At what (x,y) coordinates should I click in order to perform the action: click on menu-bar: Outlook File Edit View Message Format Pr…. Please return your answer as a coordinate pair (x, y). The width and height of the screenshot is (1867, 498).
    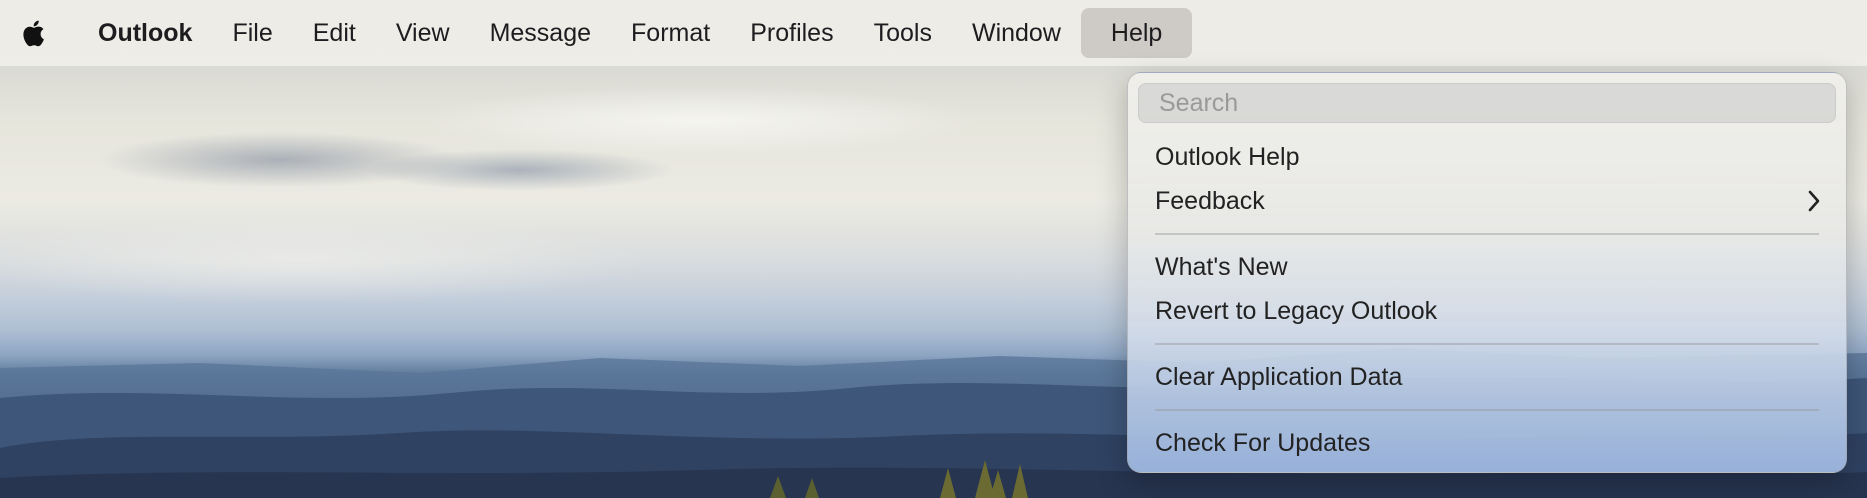
    Looking at the image, I should click on (933, 33).